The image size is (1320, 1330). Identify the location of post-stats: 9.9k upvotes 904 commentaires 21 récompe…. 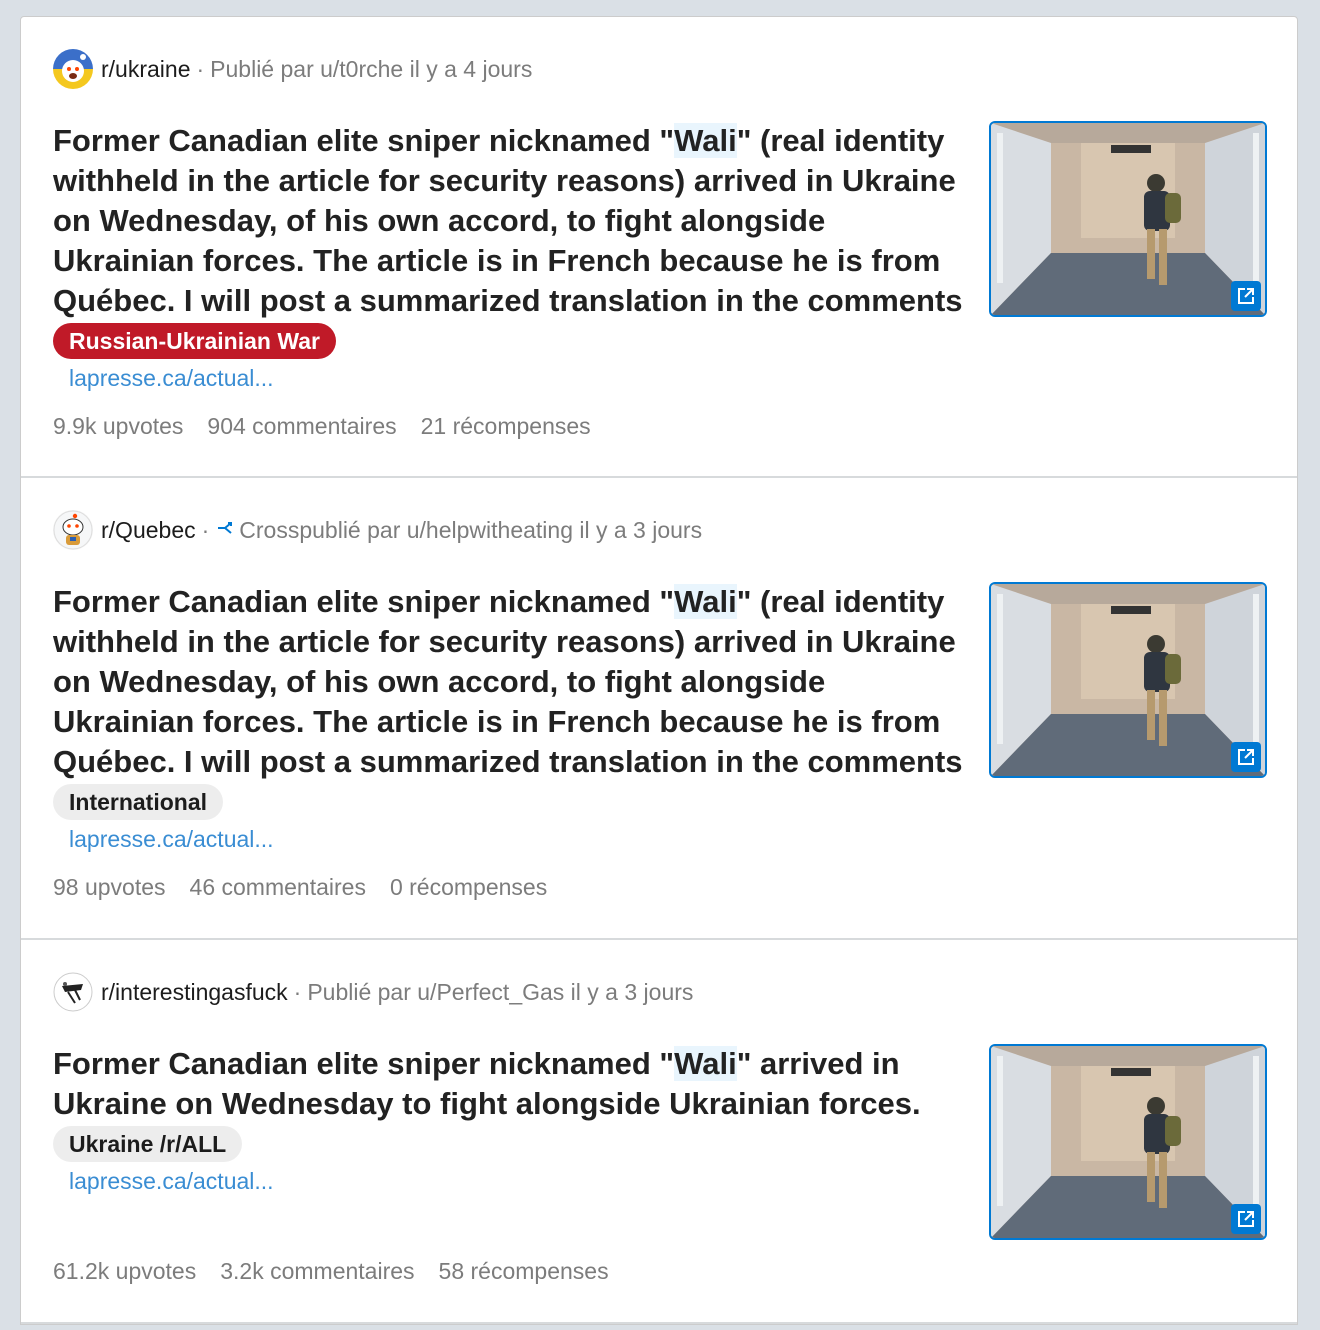
(322, 426).